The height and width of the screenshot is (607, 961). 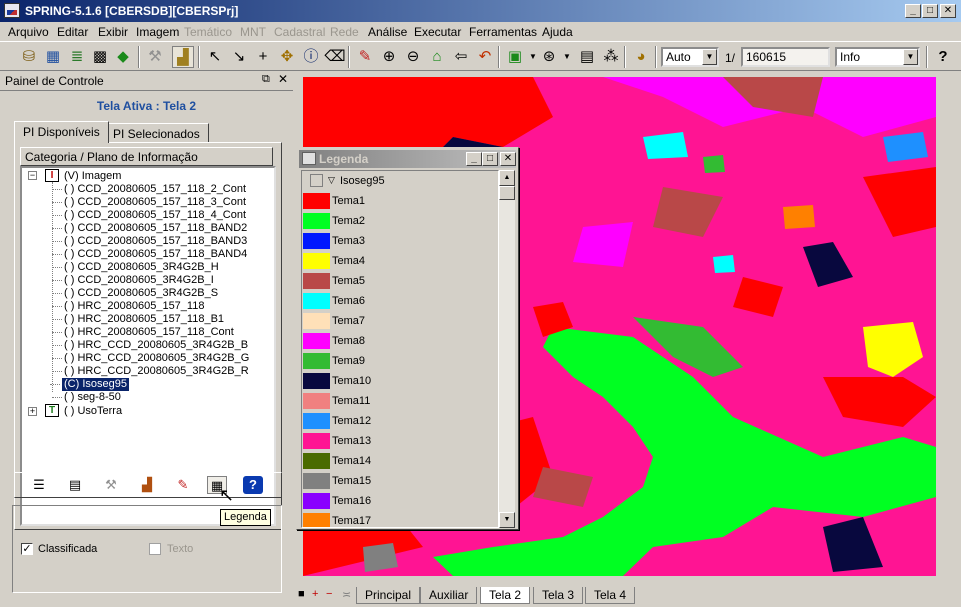 I want to click on tab-pi-selecionados: PI Selecionados, so click(x=156, y=133).